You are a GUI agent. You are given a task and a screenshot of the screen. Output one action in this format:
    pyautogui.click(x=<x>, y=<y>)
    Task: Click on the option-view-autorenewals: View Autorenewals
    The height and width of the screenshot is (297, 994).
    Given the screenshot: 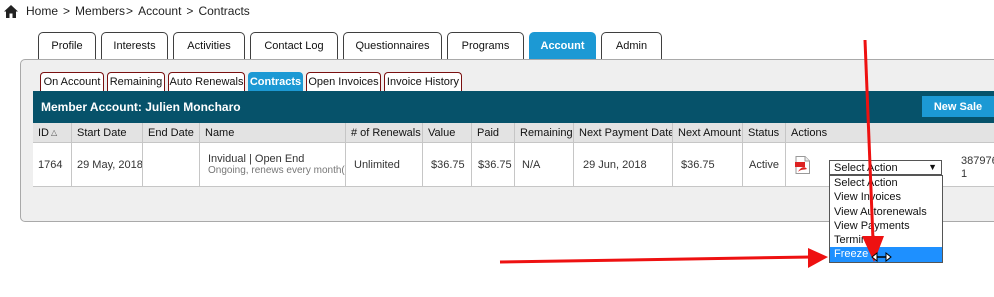 What is the action you would take?
    pyautogui.click(x=886, y=212)
    